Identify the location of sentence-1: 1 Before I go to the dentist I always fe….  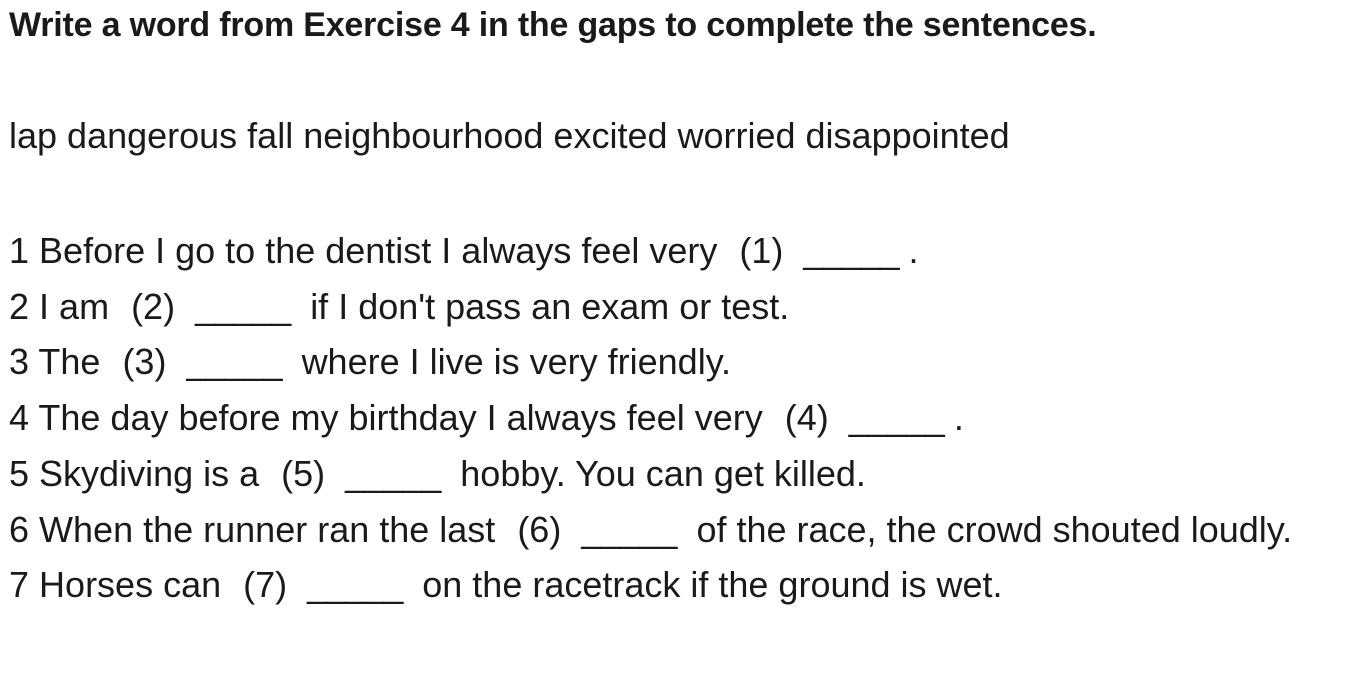
(674, 251).